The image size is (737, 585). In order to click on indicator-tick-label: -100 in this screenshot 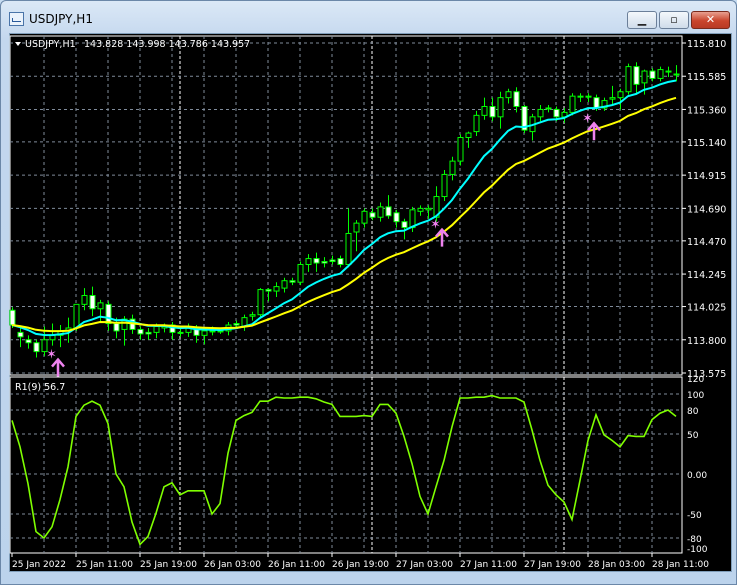, I will do `click(697, 550)`.